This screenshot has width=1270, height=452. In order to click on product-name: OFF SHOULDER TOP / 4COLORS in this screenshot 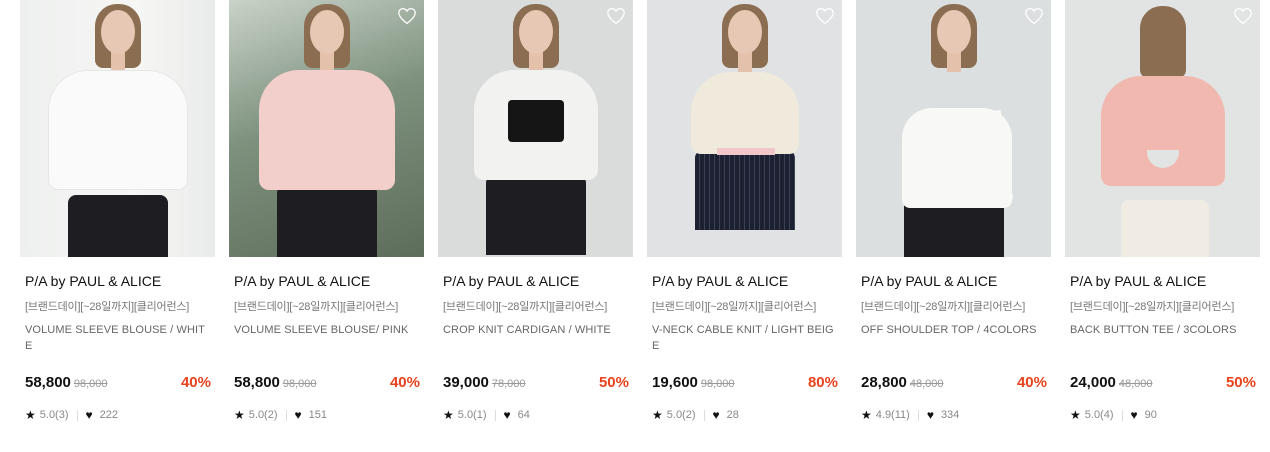, I will do `click(954, 330)`.